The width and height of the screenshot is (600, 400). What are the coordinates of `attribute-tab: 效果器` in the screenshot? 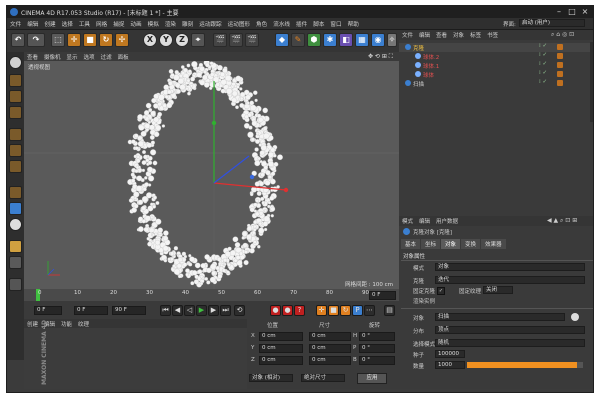 It's located at (493, 244).